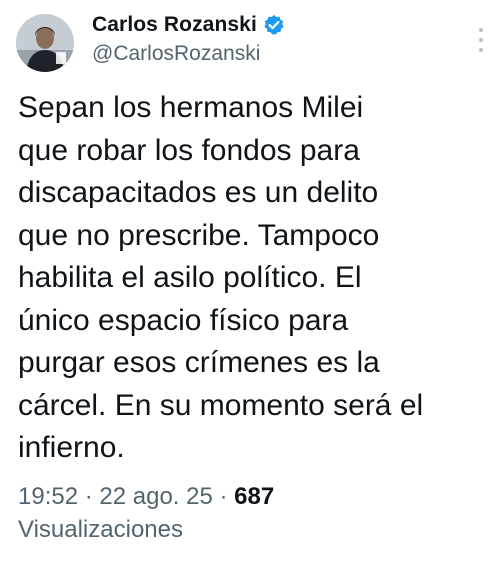  What do you see at coordinates (100, 529) in the screenshot?
I see `views-label: Visualizaciones` at bounding box center [100, 529].